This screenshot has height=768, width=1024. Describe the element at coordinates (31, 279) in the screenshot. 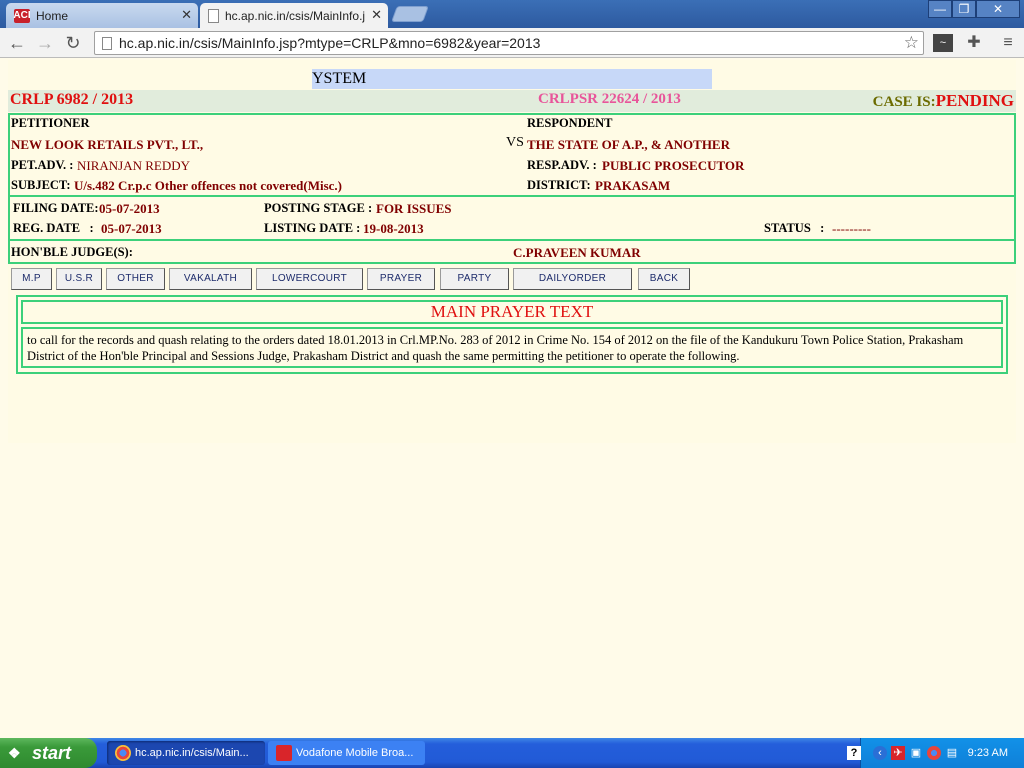

I see `mp-button: M.P` at that location.